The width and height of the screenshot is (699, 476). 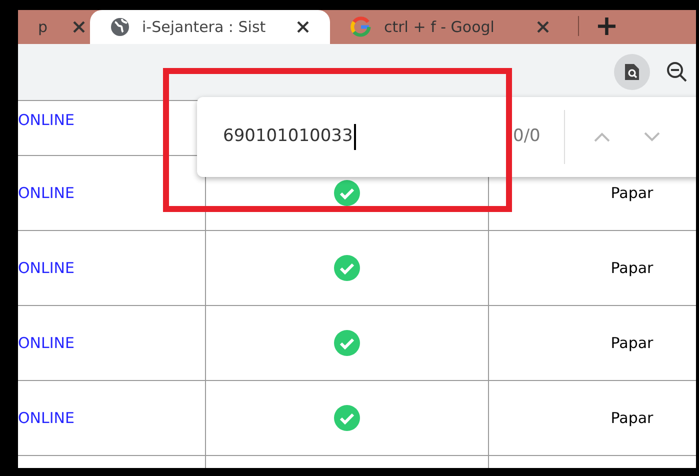 I want to click on tab-title: i-Sejantera : Sist, so click(x=204, y=27).